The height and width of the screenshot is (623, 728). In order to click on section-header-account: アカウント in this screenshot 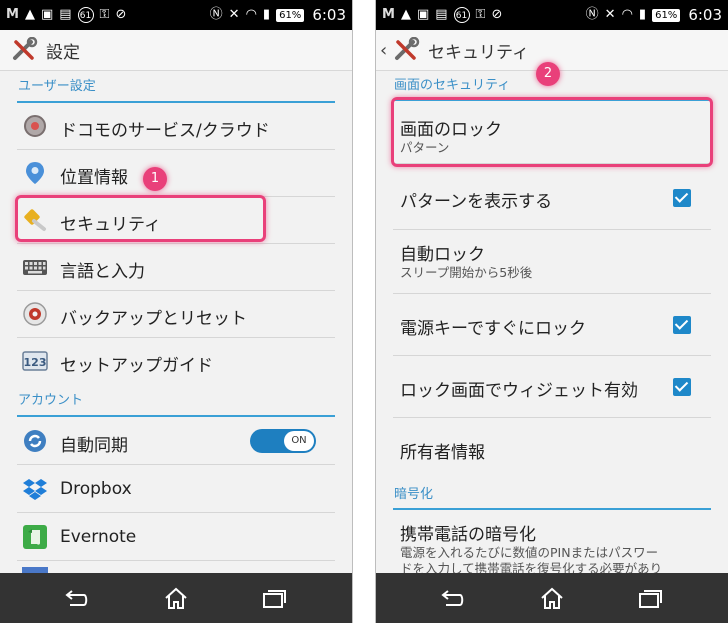, I will do `click(176, 402)`.